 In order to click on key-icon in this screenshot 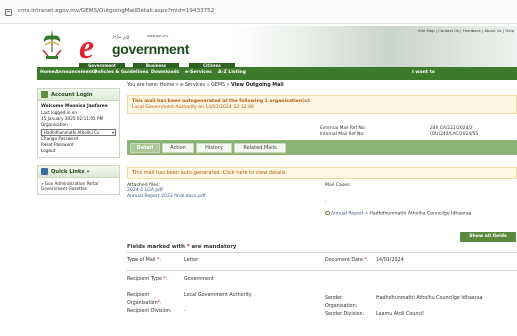, I will do `click(44, 94)`.